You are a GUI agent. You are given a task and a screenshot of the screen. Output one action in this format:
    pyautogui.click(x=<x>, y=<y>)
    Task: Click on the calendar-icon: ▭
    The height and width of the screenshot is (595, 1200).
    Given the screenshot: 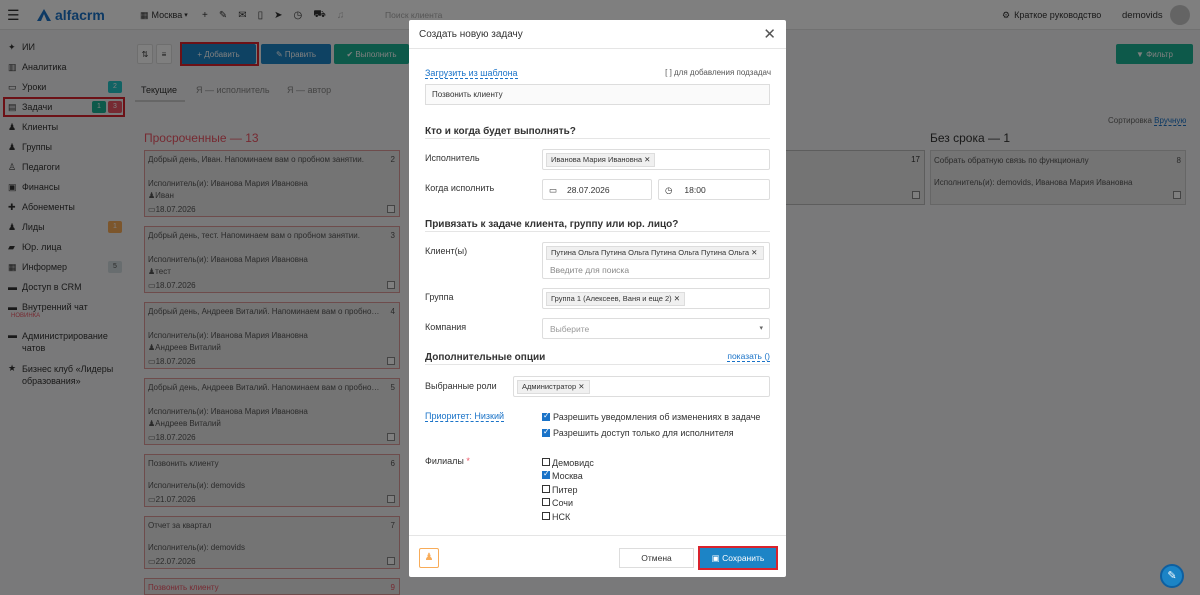 What is the action you would take?
    pyautogui.click(x=553, y=190)
    